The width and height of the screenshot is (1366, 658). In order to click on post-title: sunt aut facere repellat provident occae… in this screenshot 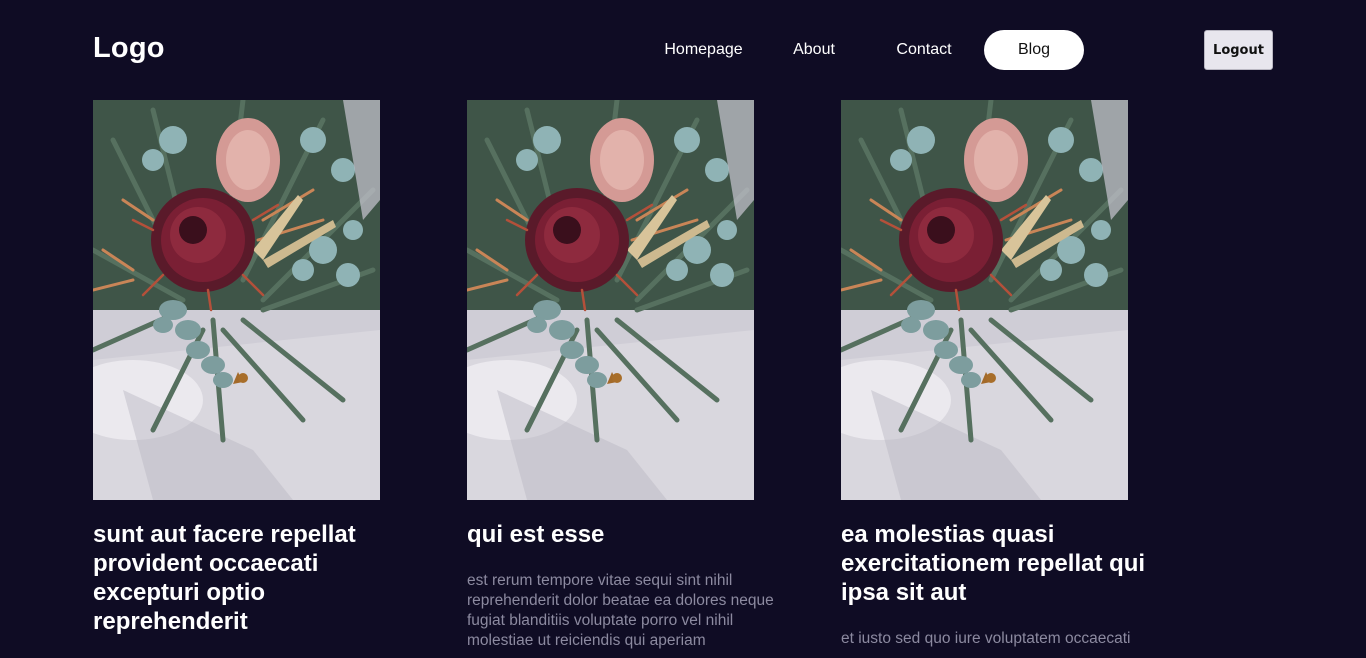, I will do `click(253, 578)`.